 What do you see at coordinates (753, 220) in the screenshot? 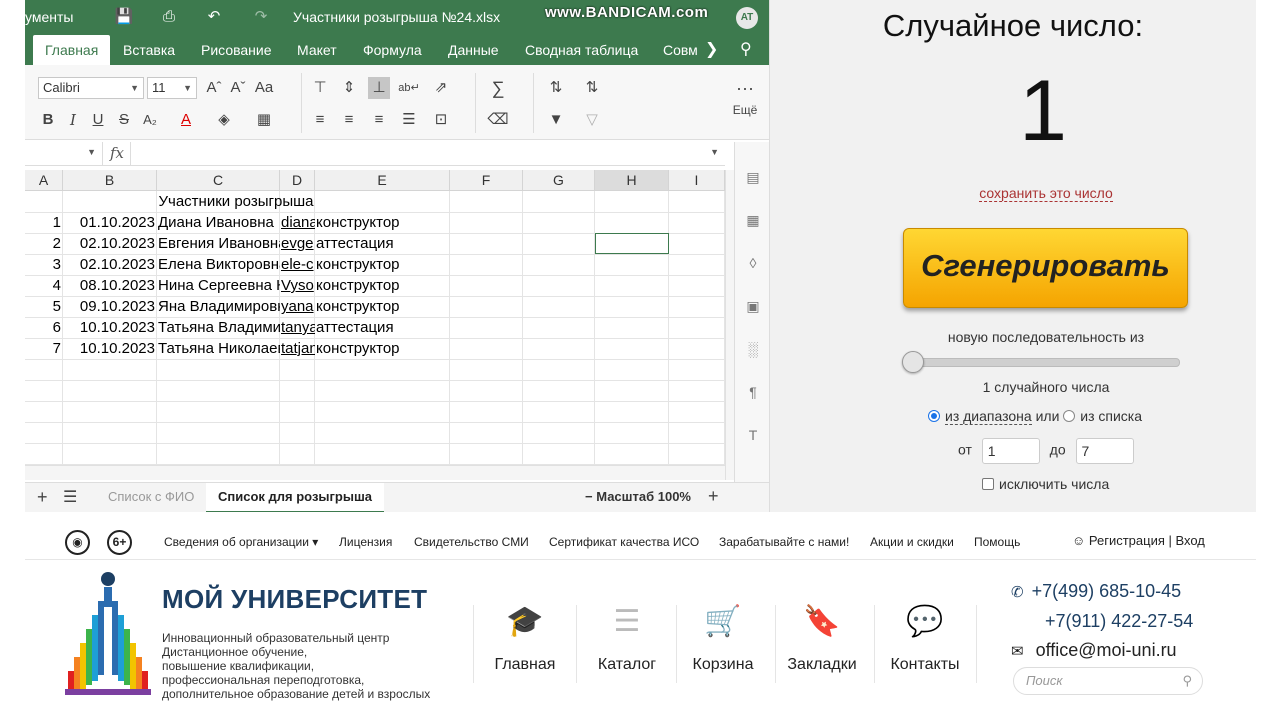
I see `table-settings-icon: ▦` at bounding box center [753, 220].